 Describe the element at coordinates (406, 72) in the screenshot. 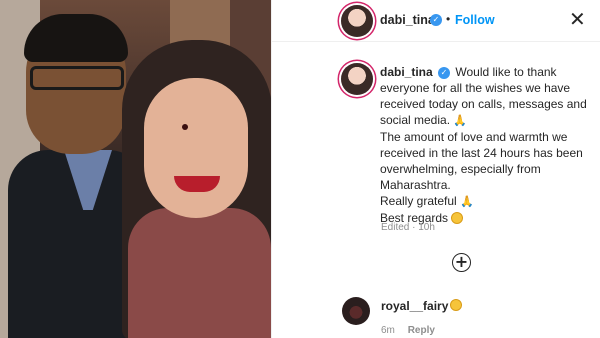

I see `caption-username: dabi_tina` at that location.